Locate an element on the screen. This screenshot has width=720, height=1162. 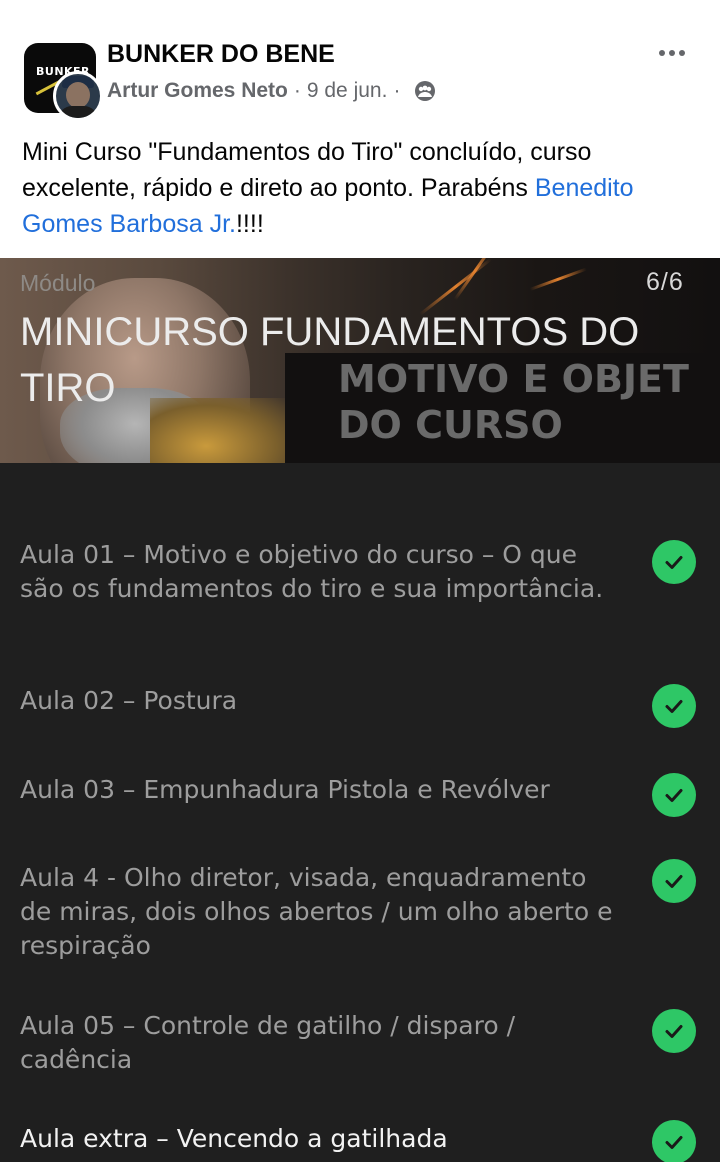
post-meta: Artur Gomes Neto · 9 de jun. · is located at coordinates (271, 91).